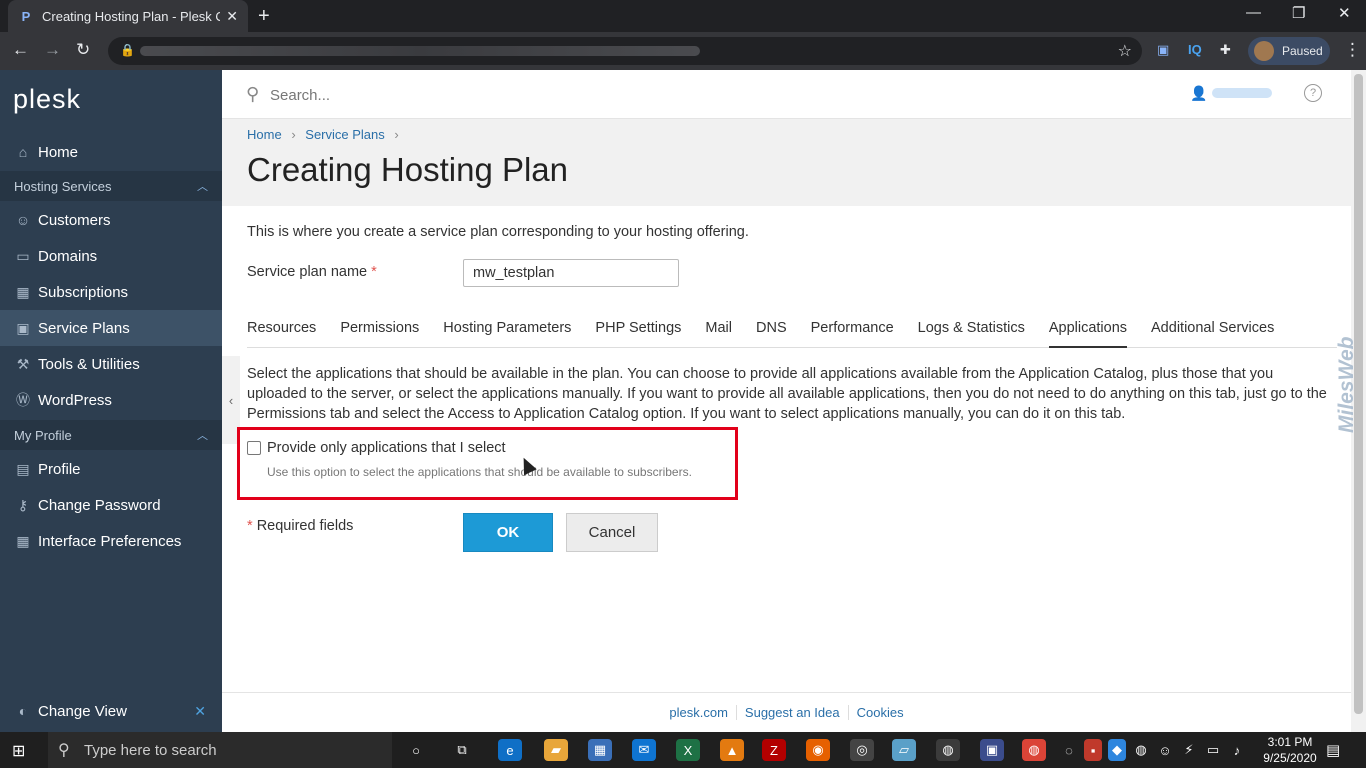 The height and width of the screenshot is (768, 1366). Describe the element at coordinates (111, 328) in the screenshot. I see `sidebar-item-service-plans: ▣ Service Plans` at that location.